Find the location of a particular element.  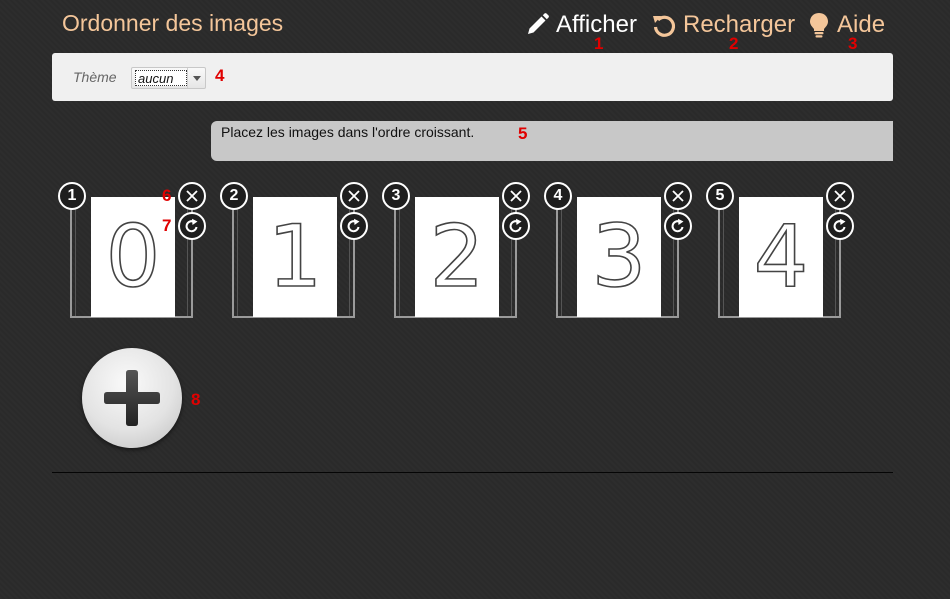

pencil-icon is located at coordinates (538, 23).